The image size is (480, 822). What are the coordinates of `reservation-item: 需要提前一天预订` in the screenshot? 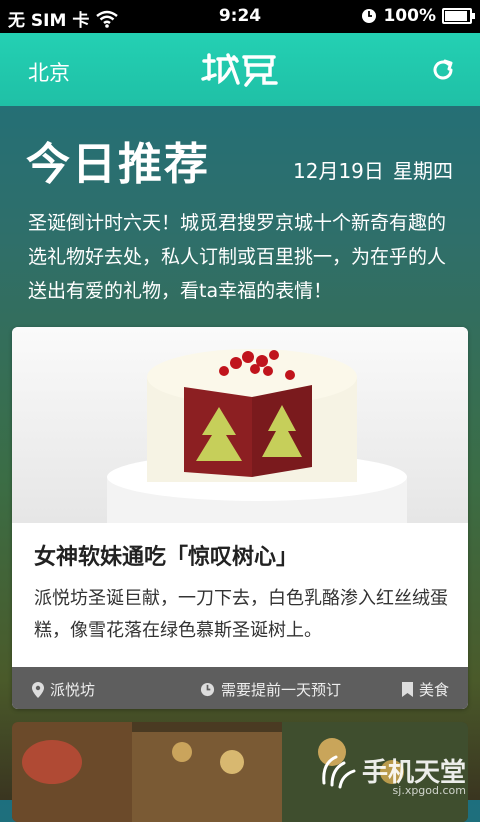 It's located at (270, 689).